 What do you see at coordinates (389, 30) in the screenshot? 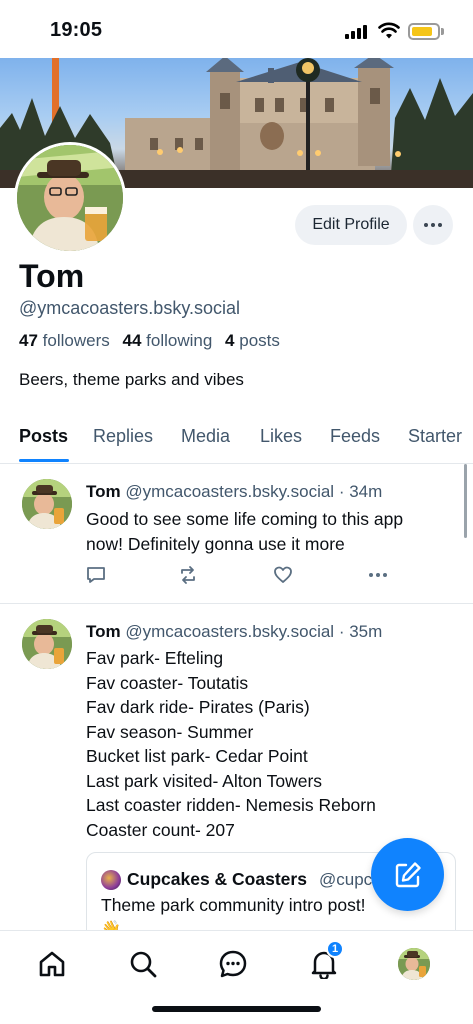
I see `wifi-icon` at bounding box center [389, 30].